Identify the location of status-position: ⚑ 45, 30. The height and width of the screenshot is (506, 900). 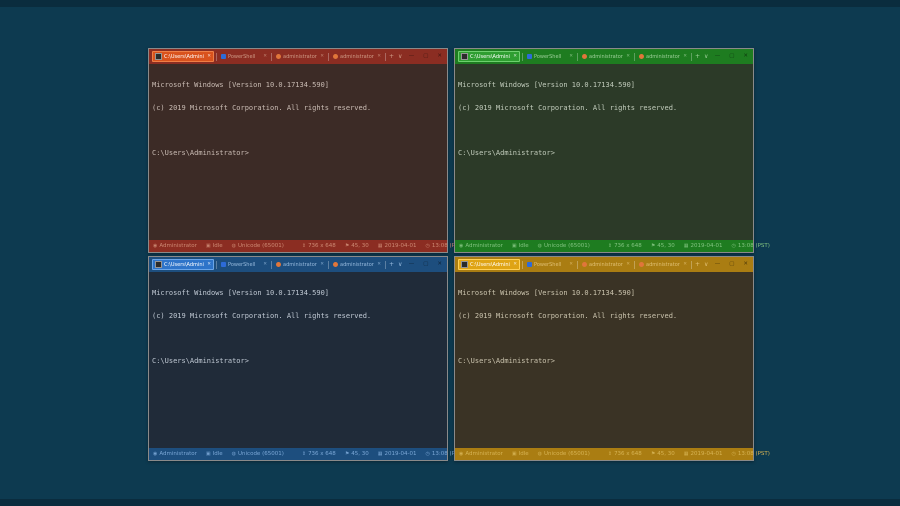
(663, 454).